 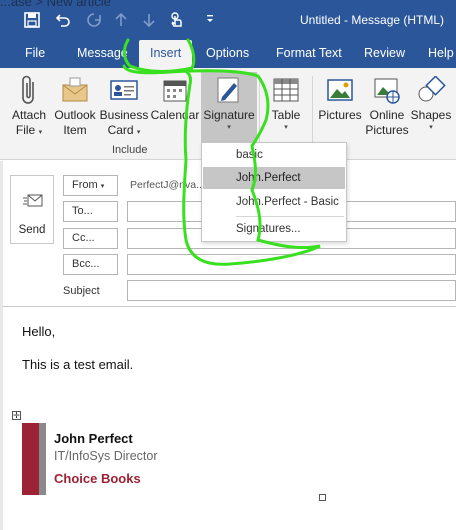 I want to click on shapes-label: Shapes, so click(x=431, y=115).